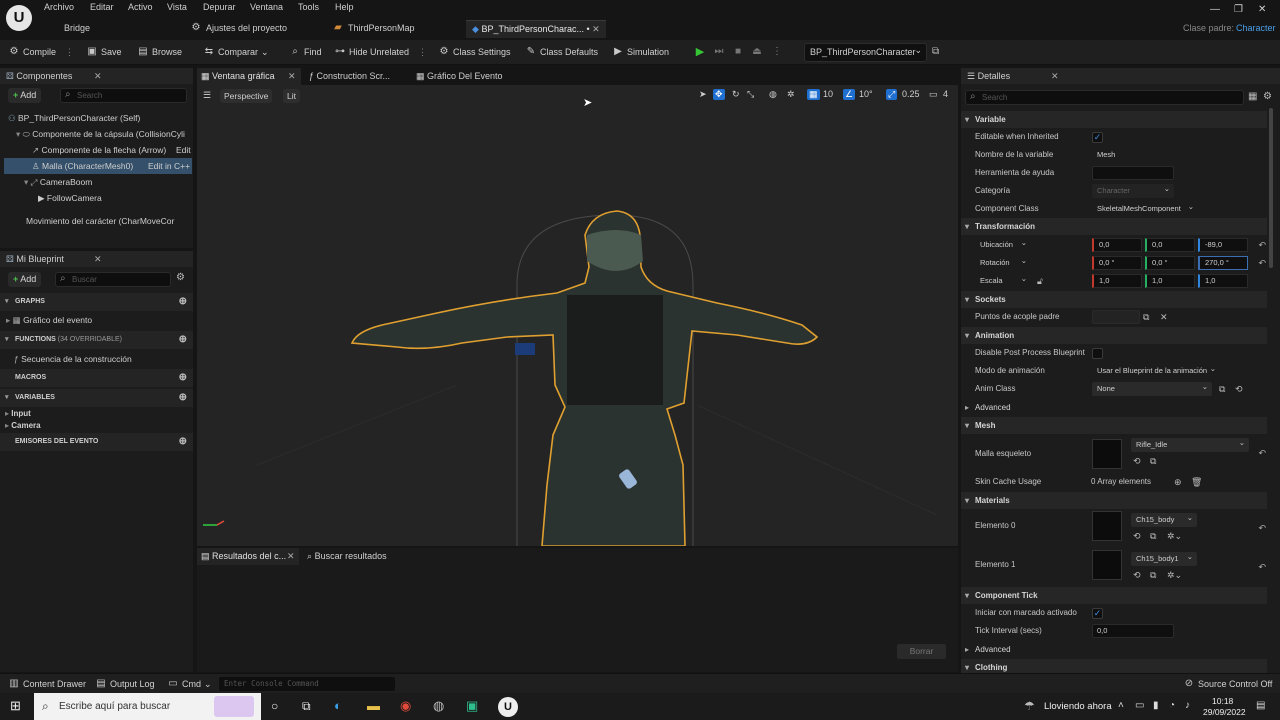  What do you see at coordinates (1174, 536) in the screenshot?
I see `material-options-icon: ✲⌄` at bounding box center [1174, 536].